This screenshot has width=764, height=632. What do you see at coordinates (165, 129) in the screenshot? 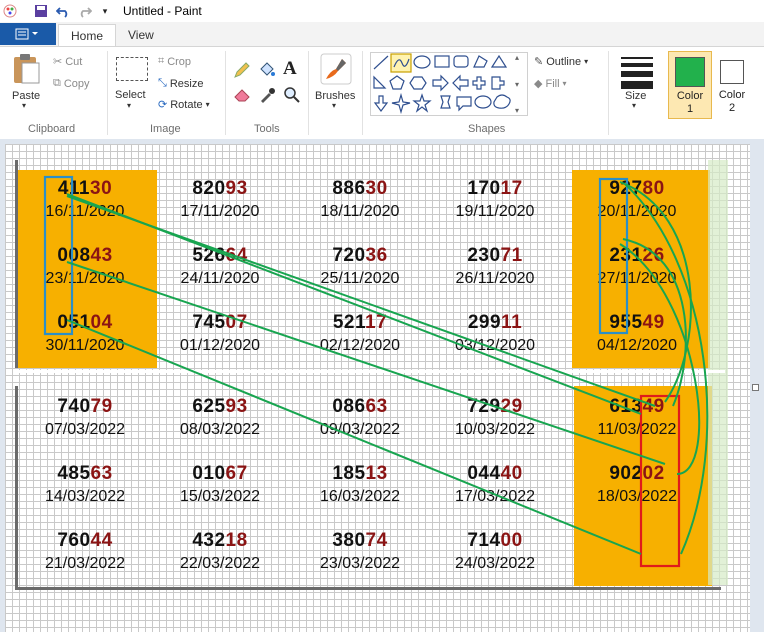
I see `image-group-label: Image` at bounding box center [165, 129].